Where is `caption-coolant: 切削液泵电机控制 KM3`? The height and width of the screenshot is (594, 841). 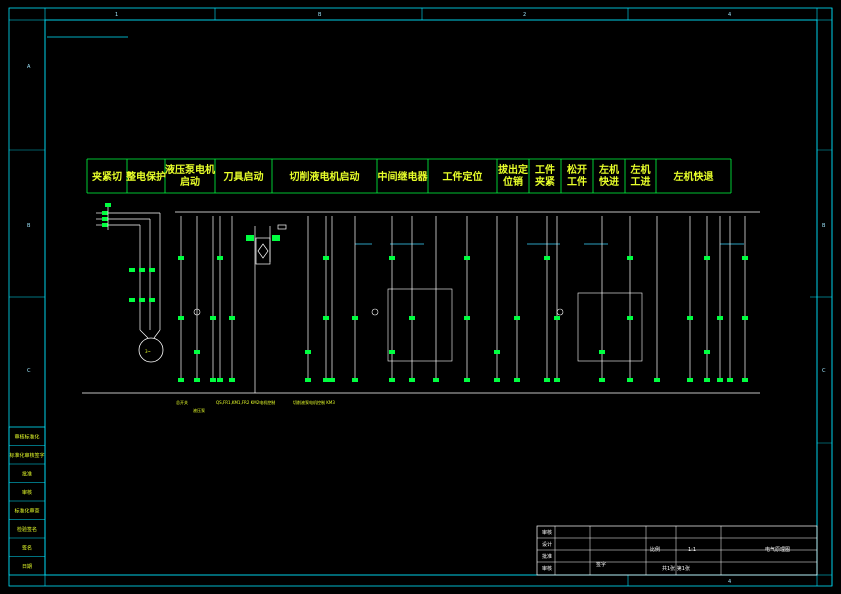
caption-coolant: 切削液泵电机控制 KM3 is located at coordinates (314, 402).